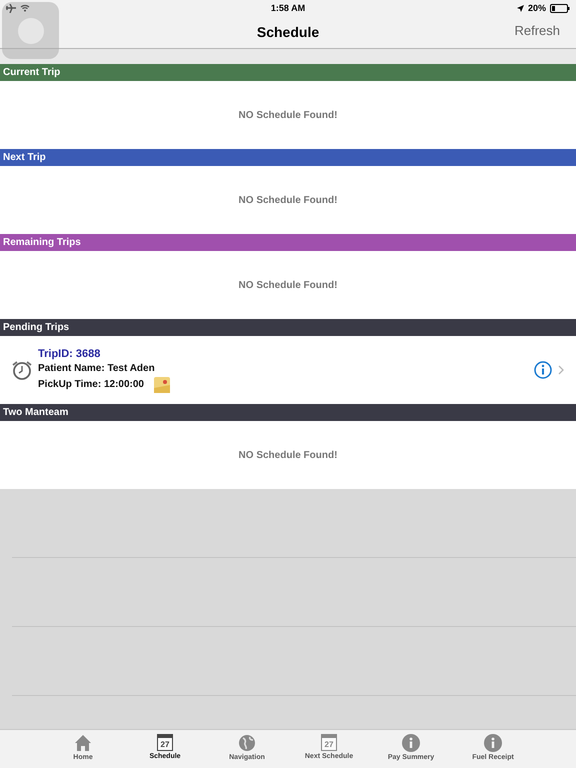  What do you see at coordinates (288, 72) in the screenshot?
I see `section-header: Current Trip` at bounding box center [288, 72].